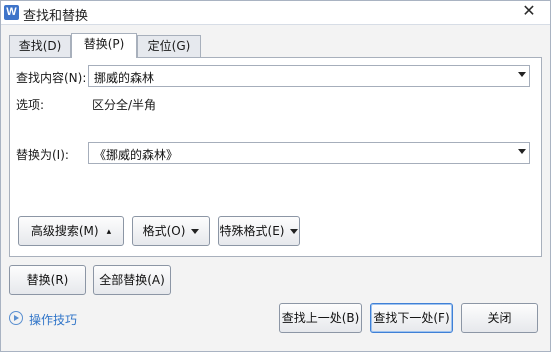 This screenshot has height=352, width=551. What do you see at coordinates (411, 318) in the screenshot?
I see `find-next-button: 查找下一处(F)` at bounding box center [411, 318].